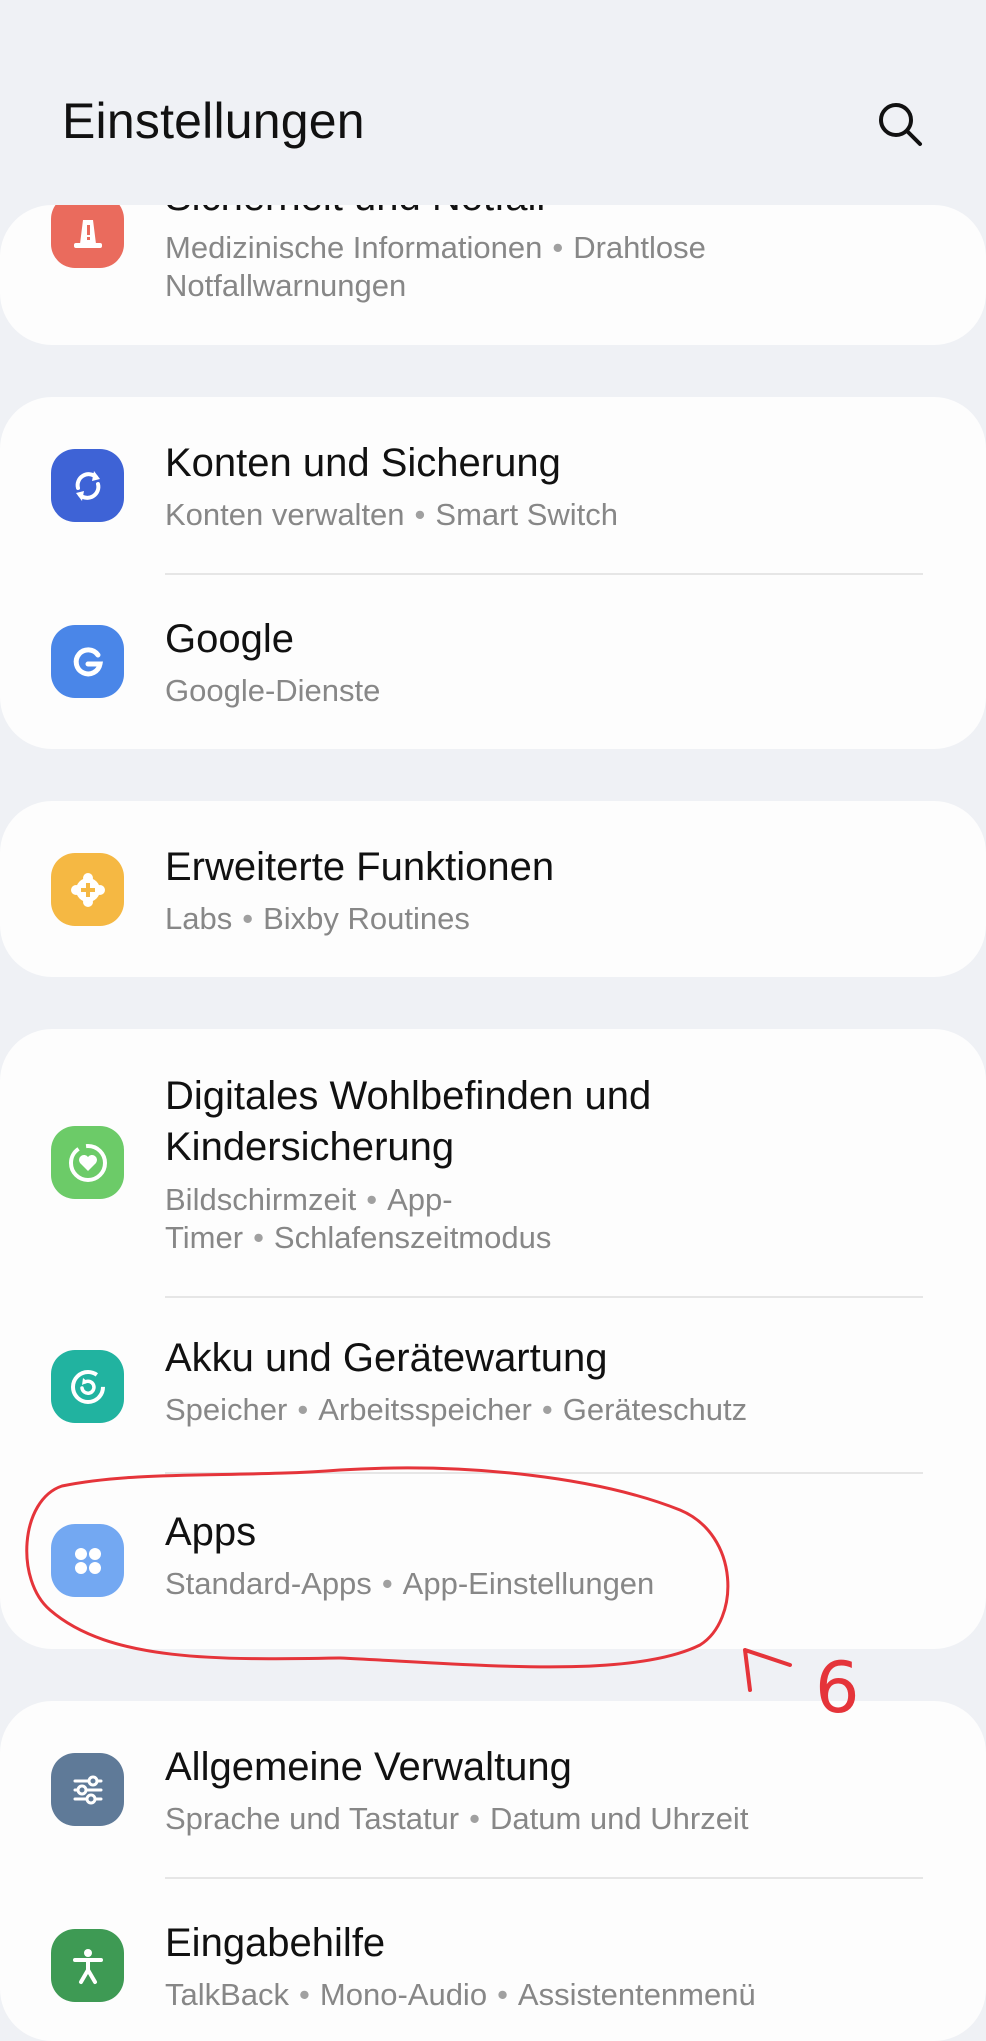 The image size is (986, 2041). Describe the element at coordinates (87, 1386) in the screenshot. I see `device-care-icon` at that location.